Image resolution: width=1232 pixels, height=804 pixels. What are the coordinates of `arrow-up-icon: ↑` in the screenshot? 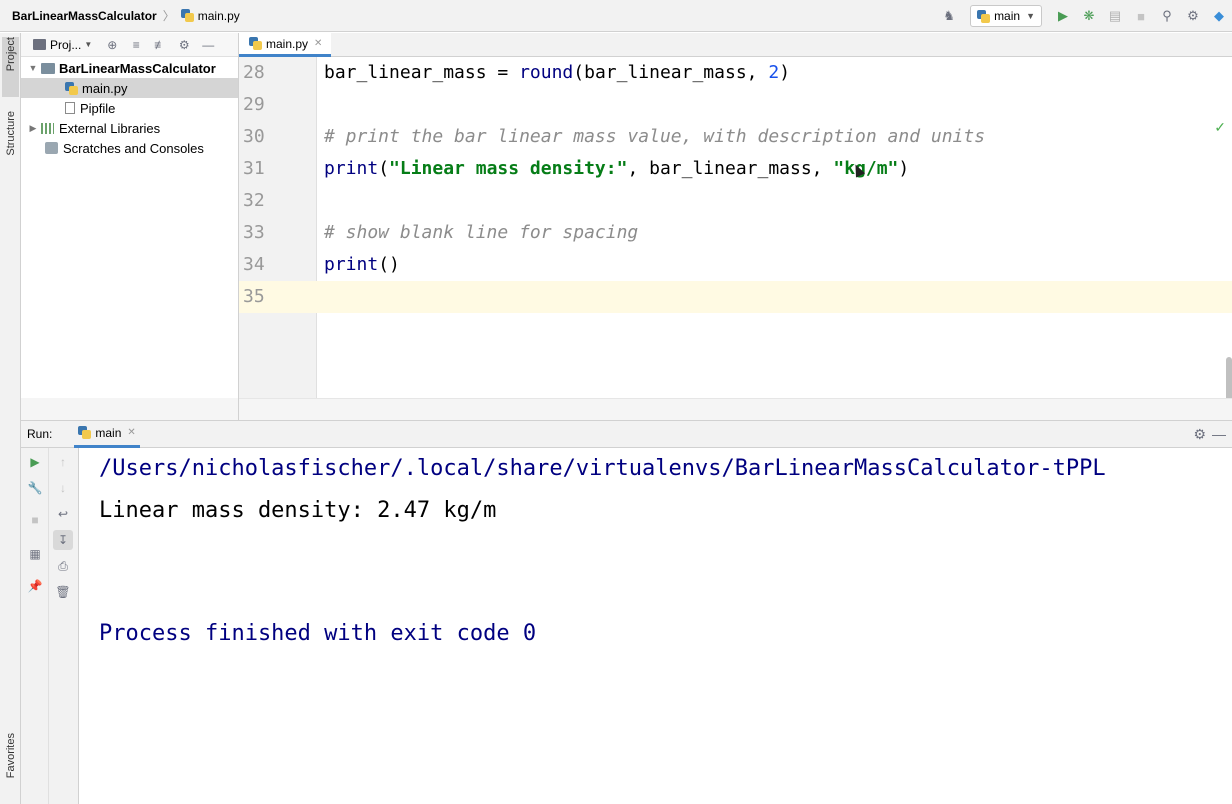 It's located at (63, 462).